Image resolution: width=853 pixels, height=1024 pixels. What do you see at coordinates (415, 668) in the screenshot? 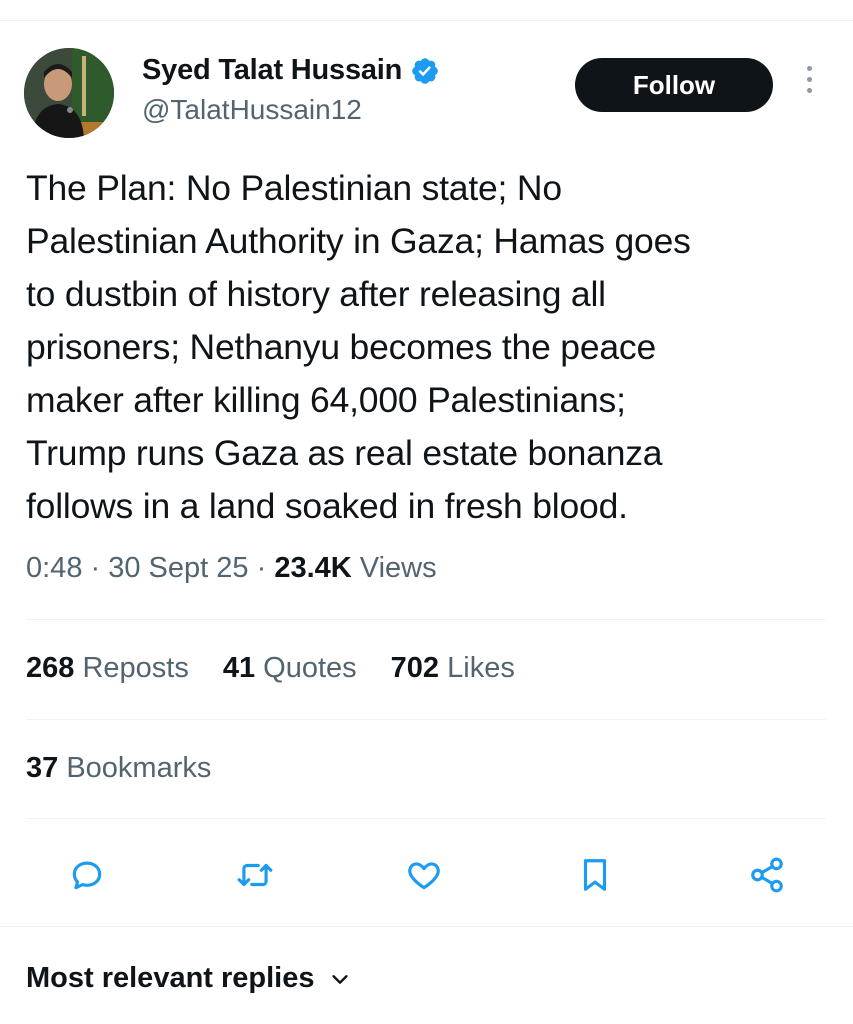
I see `likes-count: 702` at bounding box center [415, 668].